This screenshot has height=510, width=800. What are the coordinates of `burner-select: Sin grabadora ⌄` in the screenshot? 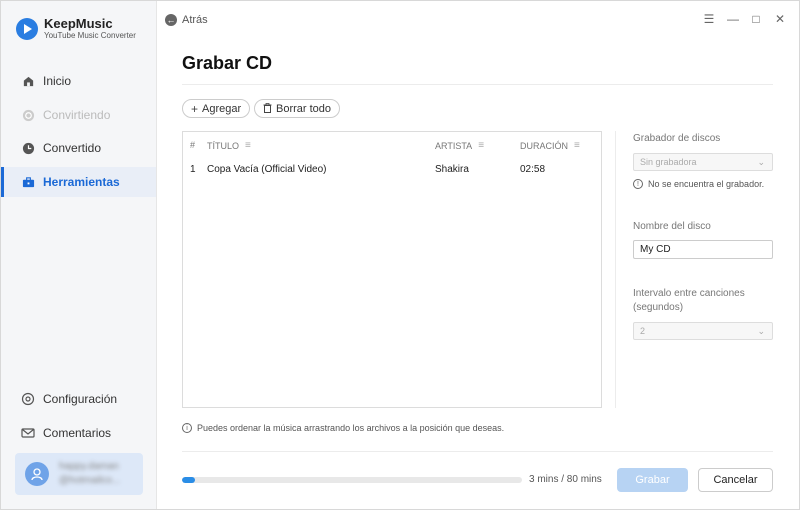 It's located at (703, 162).